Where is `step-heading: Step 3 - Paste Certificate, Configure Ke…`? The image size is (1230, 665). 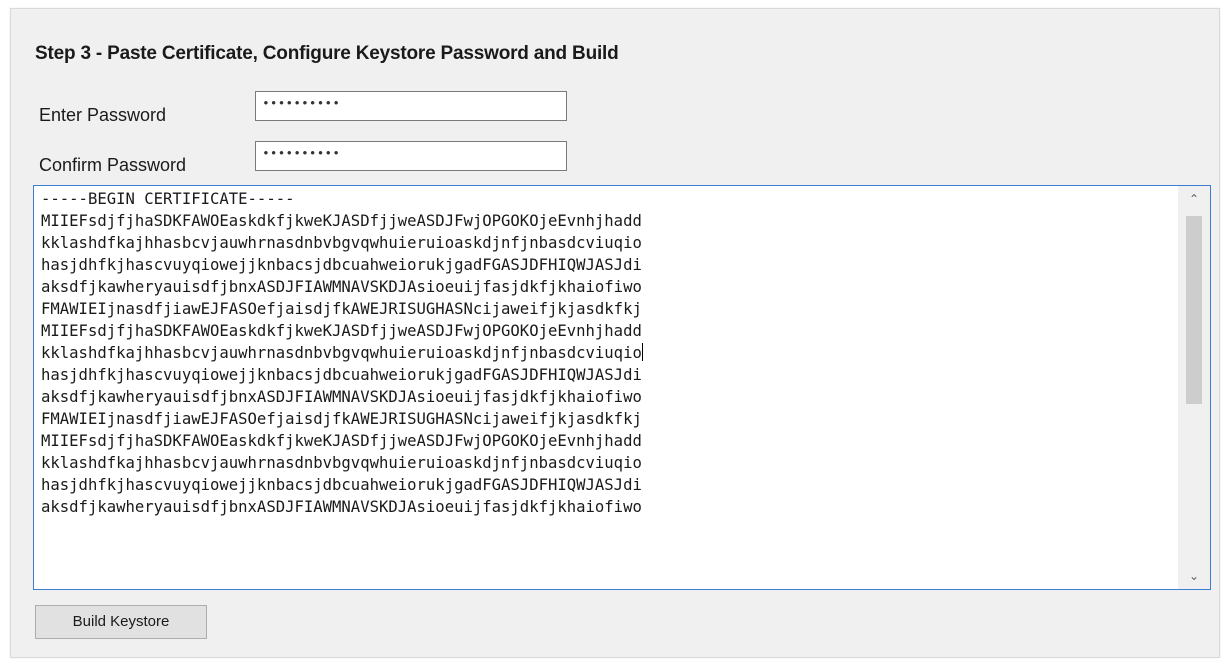
step-heading: Step 3 - Paste Certificate, Configure Ke… is located at coordinates (327, 53).